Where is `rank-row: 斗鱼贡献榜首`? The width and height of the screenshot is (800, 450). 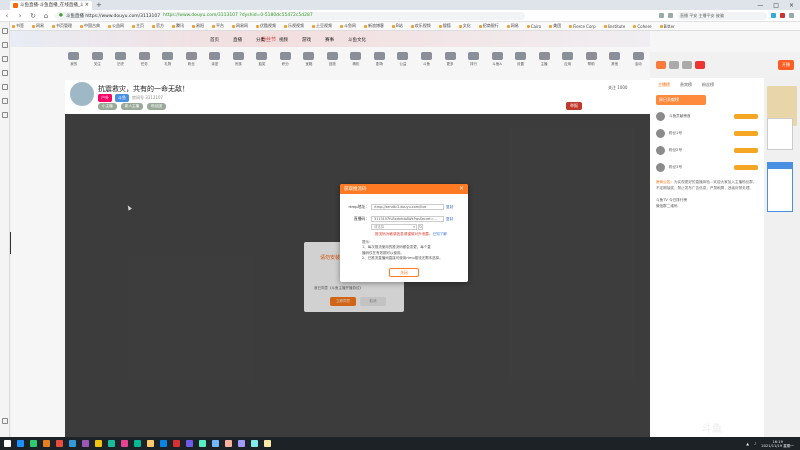 rank-row: 斗鱼贡献榜首 is located at coordinates (707, 116).